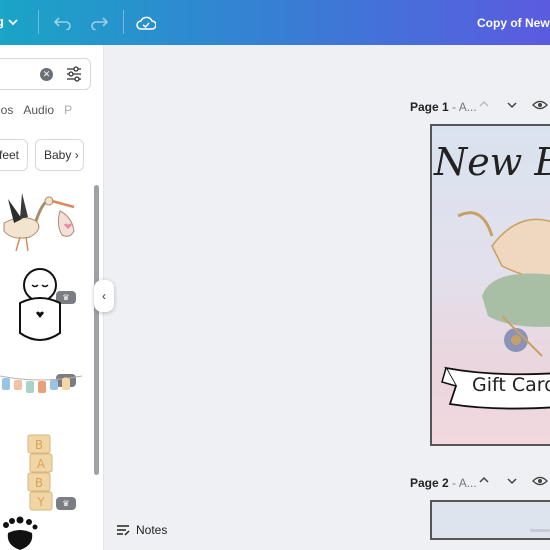 Image resolution: width=550 pixels, height=550 pixels. I want to click on stork-graphic, so click(41, 220).